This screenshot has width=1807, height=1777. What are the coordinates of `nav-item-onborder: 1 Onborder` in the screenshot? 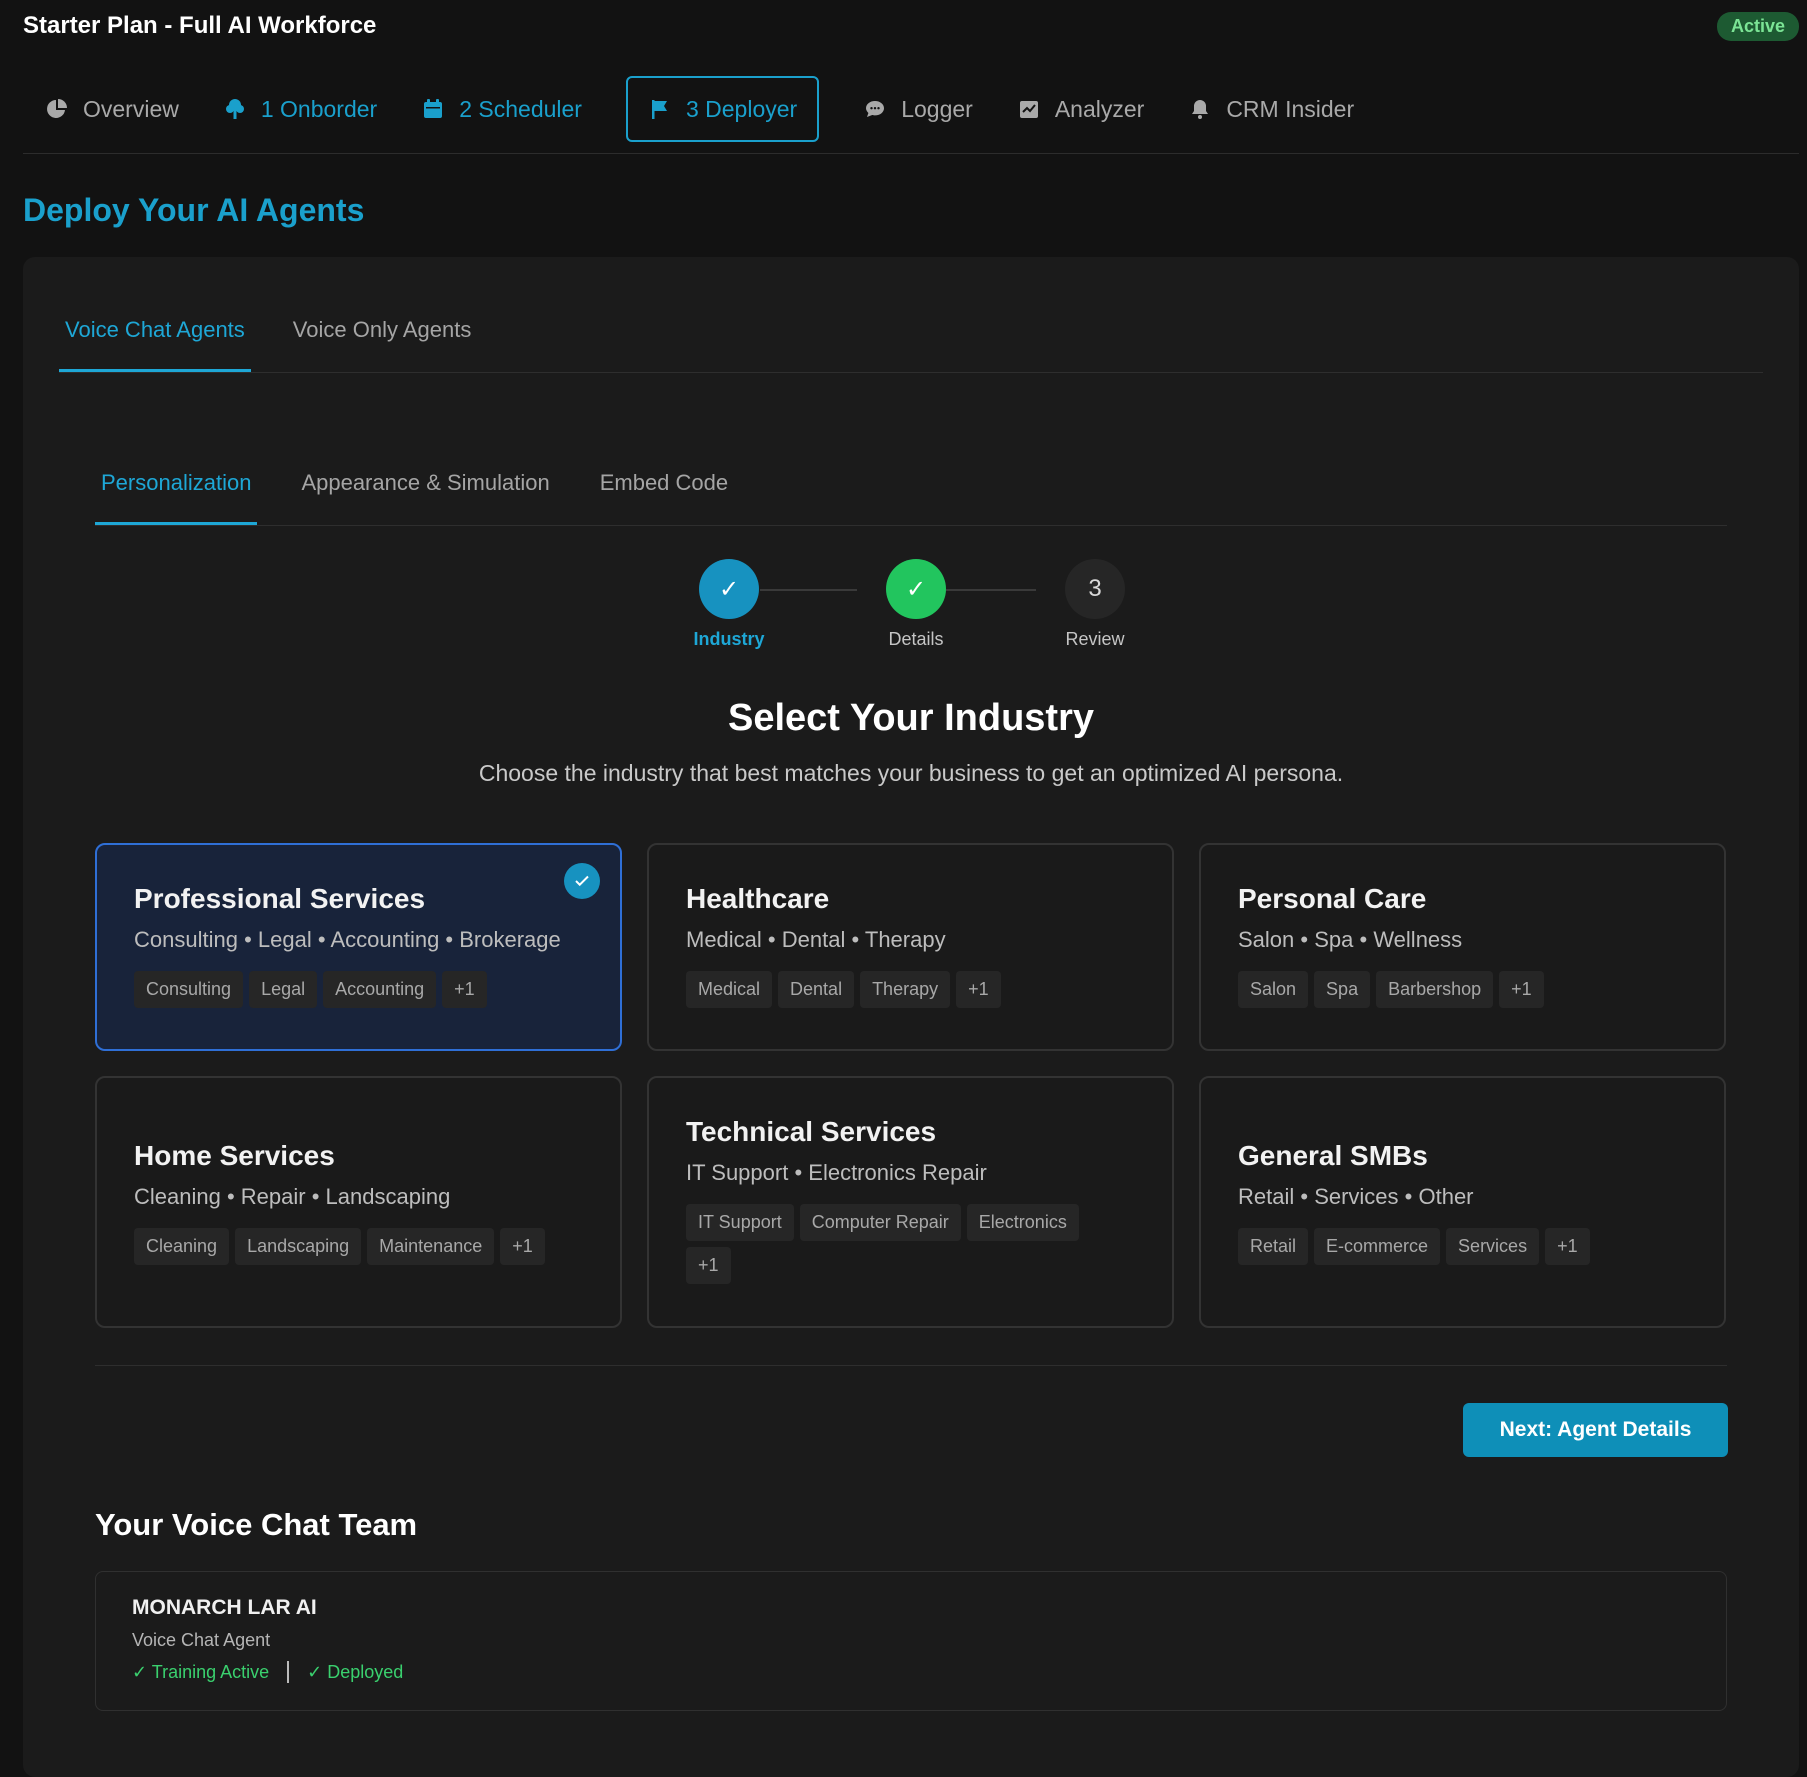 It's located at (300, 109).